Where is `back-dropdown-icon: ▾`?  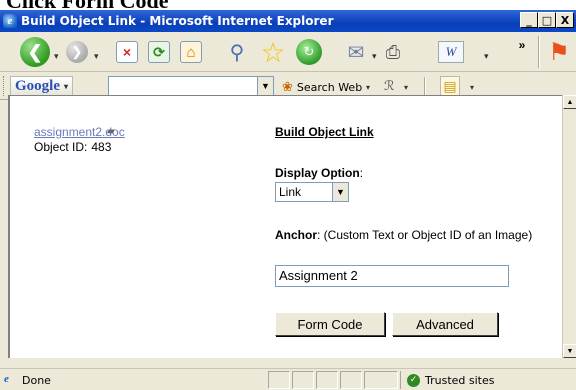 back-dropdown-icon: ▾ is located at coordinates (56, 56).